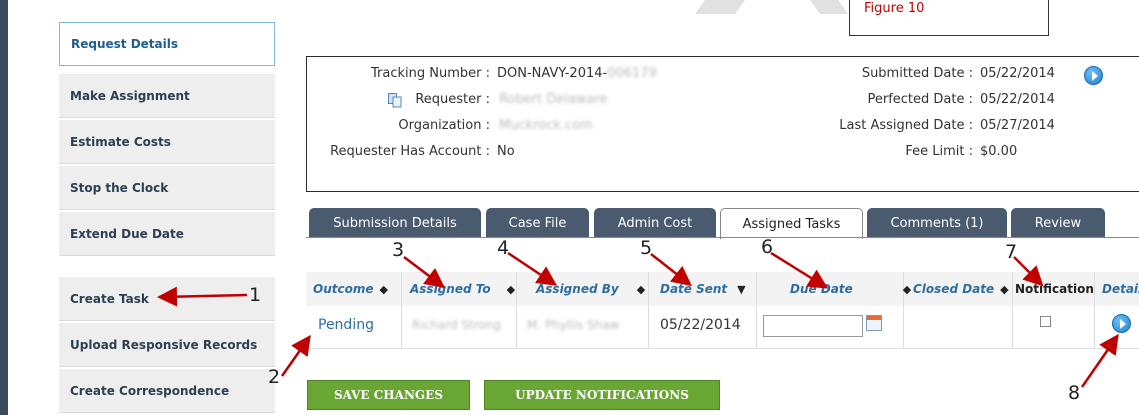 The width and height of the screenshot is (1139, 415). What do you see at coordinates (503, 248) in the screenshot?
I see `annotation-number-4: 4` at bounding box center [503, 248].